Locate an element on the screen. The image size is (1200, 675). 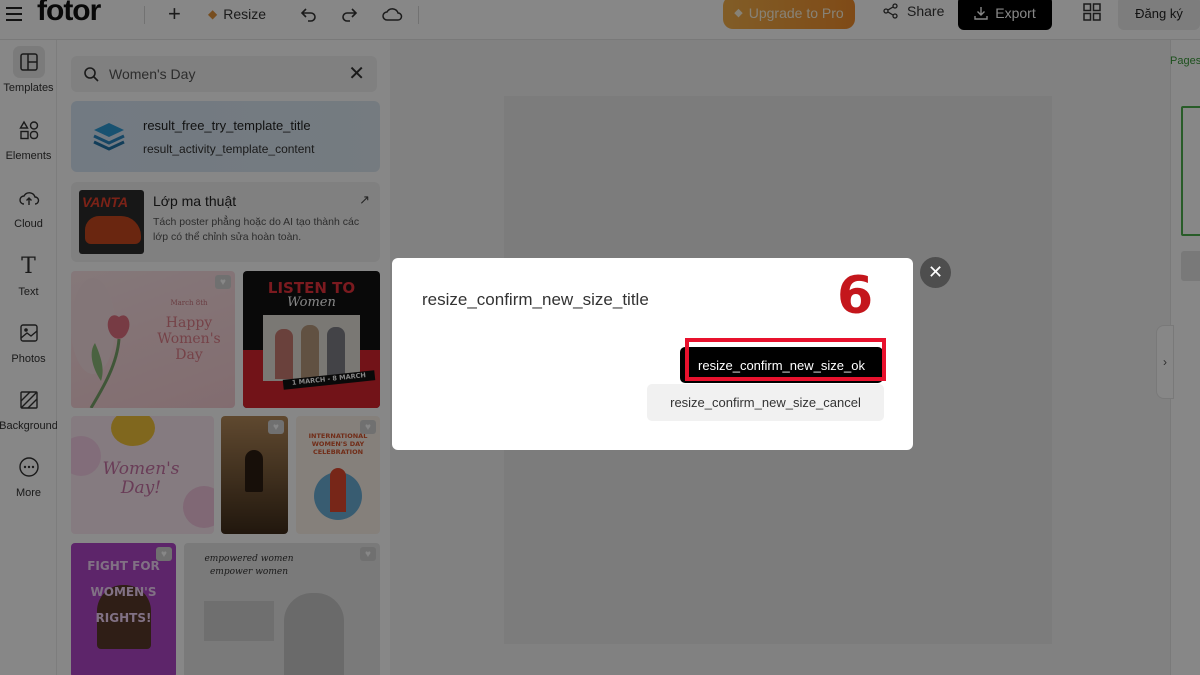
confirm-ok-button: resize_confirm_new_size_ok is located at coordinates (781, 365).